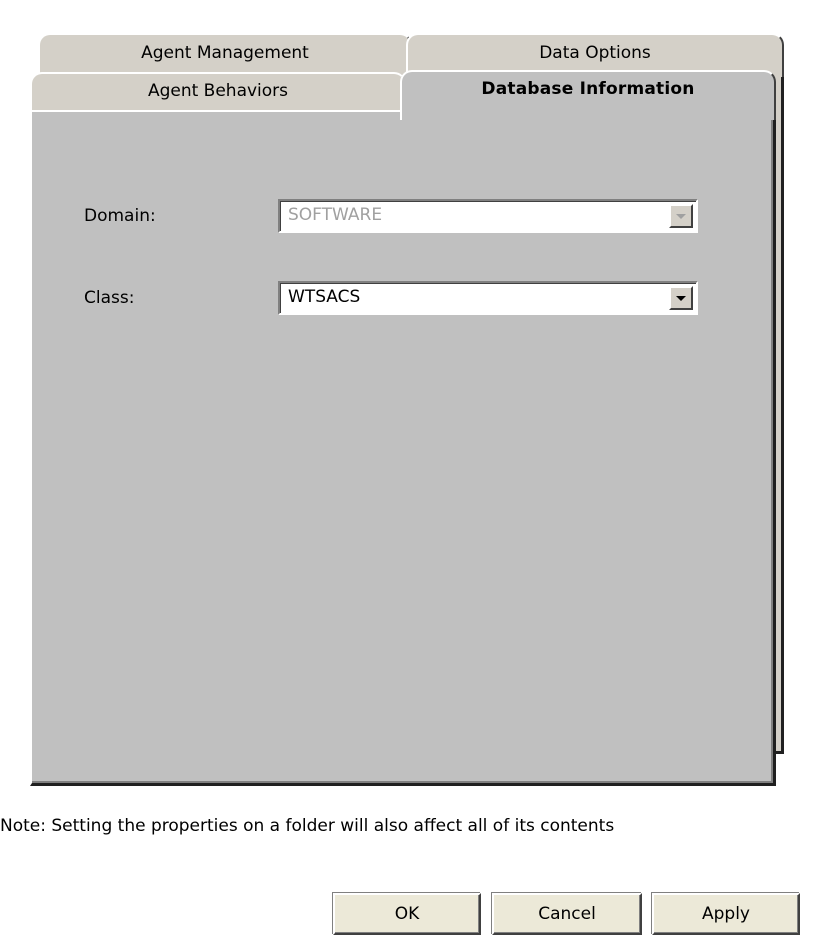 Image resolution: width=818 pixels, height=935 pixels. Describe the element at coordinates (488, 298) in the screenshot. I see `class-select: WTSACS` at that location.